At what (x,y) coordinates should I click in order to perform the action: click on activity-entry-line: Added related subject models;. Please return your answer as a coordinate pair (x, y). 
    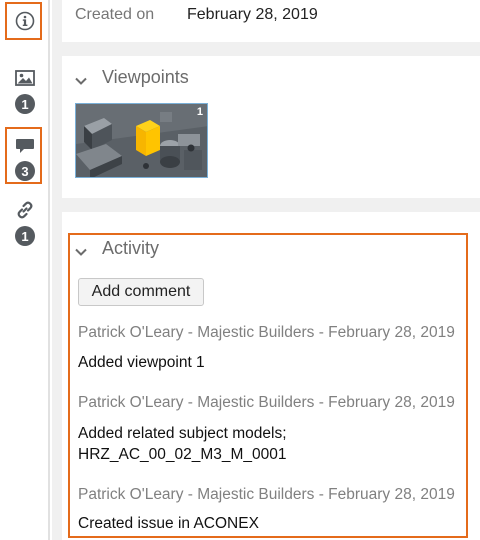
    Looking at the image, I should click on (182, 433).